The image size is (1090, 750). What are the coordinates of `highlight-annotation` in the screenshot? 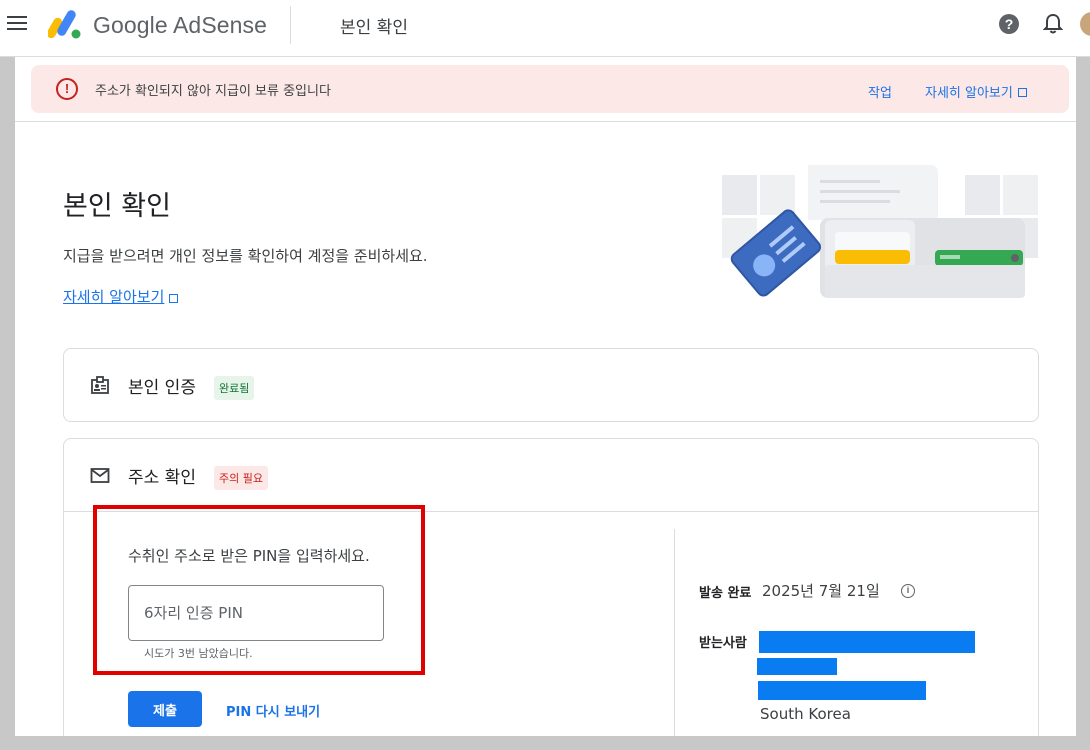 It's located at (259, 590).